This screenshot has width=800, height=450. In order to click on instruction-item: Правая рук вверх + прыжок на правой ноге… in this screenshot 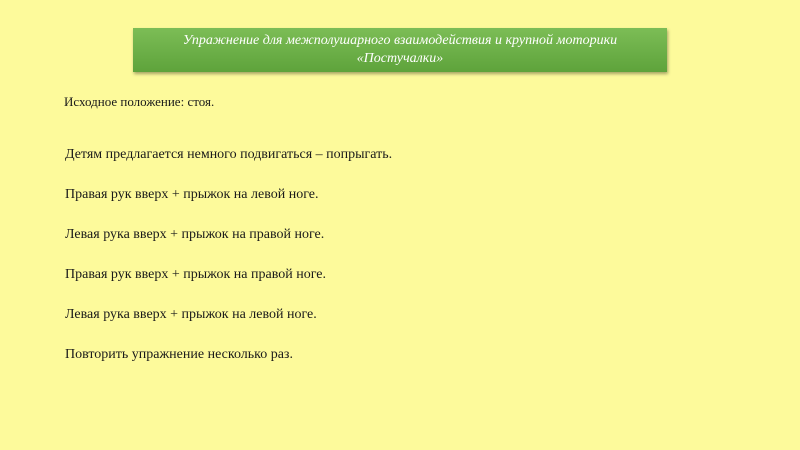, I will do `click(195, 274)`.